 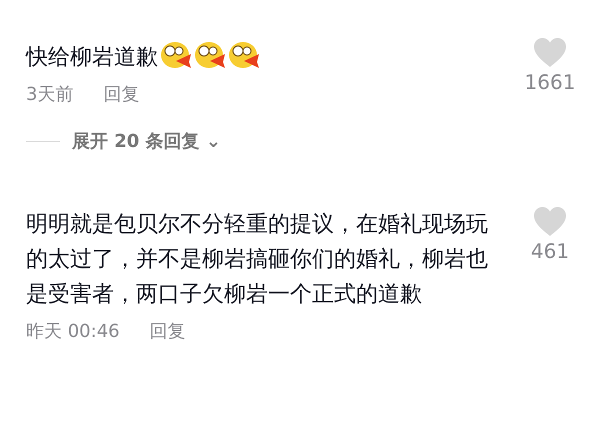 What do you see at coordinates (50, 95) in the screenshot?
I see `comment-time: 3天前` at bounding box center [50, 95].